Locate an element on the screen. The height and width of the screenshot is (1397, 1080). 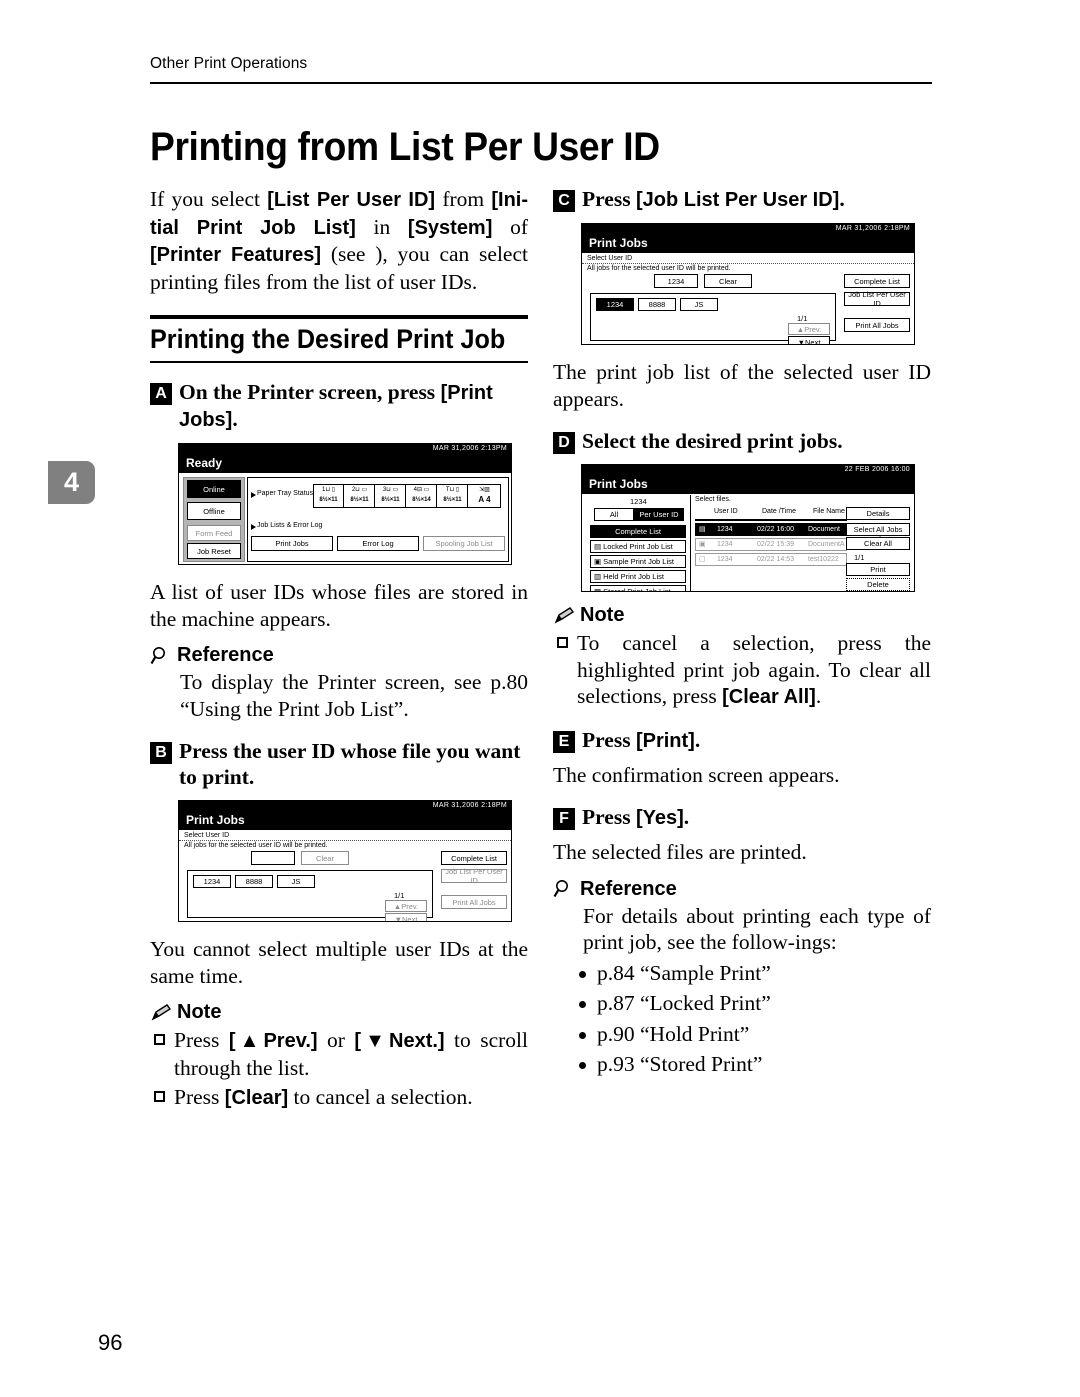
sample-icon: ▣ is located at coordinates (598, 561).